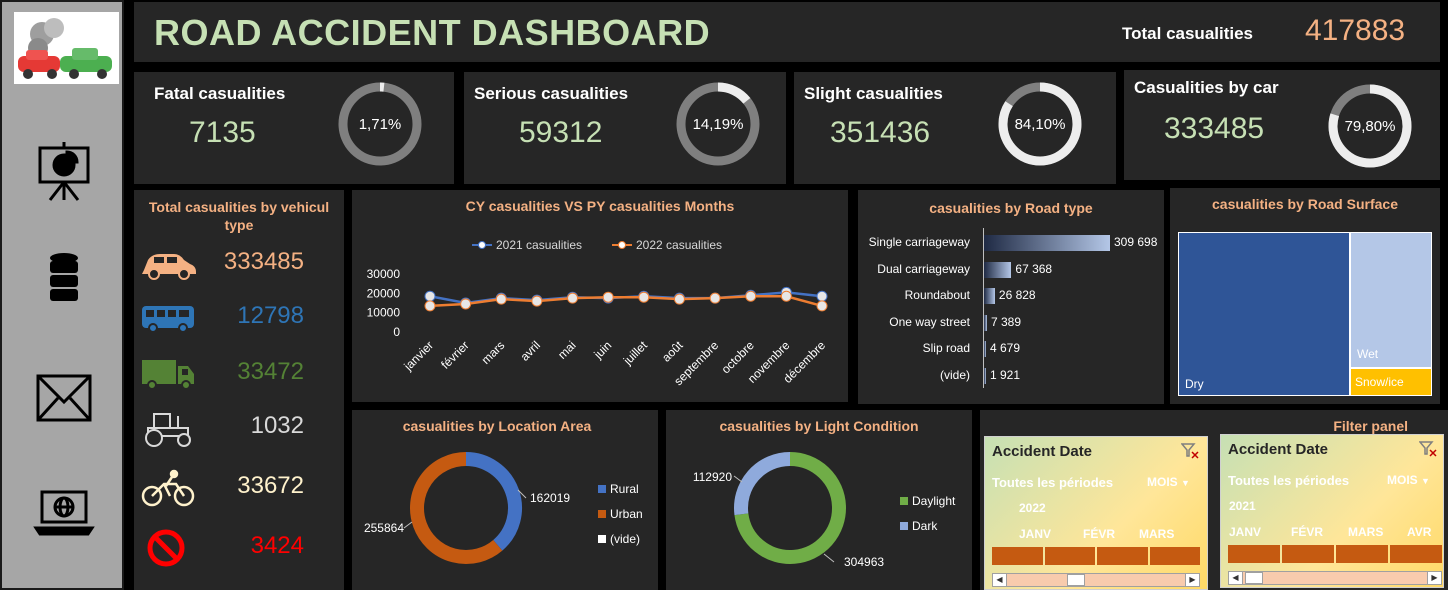 The height and width of the screenshot is (590, 1448). I want to click on x-tick-label: avril, so click(530, 350).